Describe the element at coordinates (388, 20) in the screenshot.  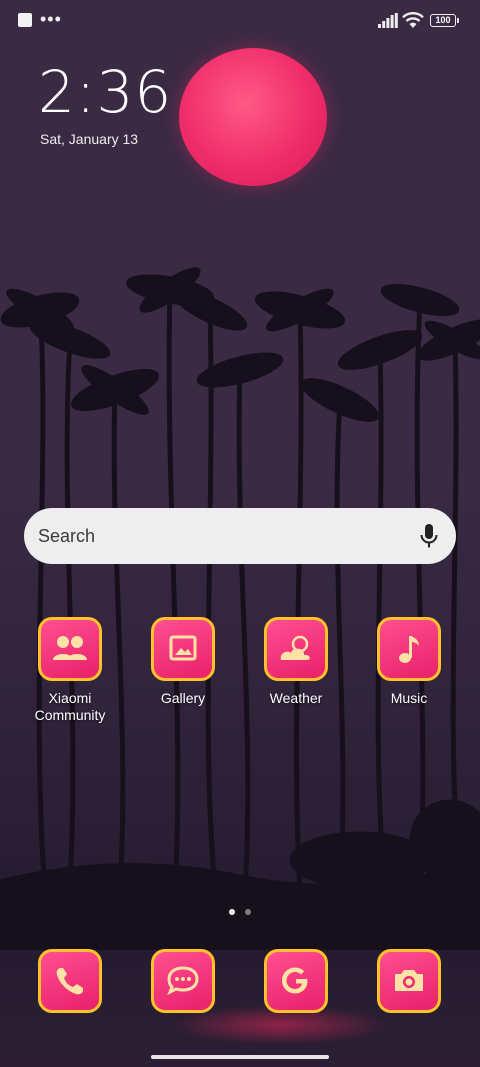
I see `signal-icon` at that location.